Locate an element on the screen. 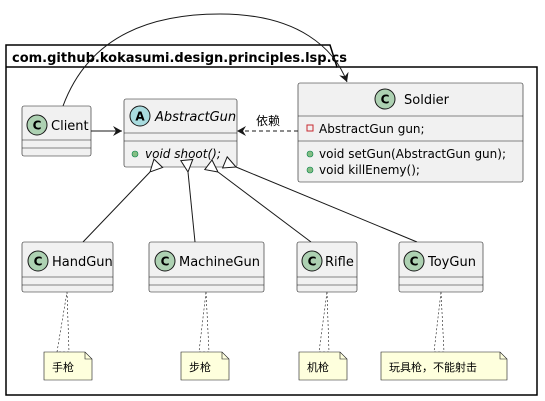 The width and height of the screenshot is (545, 401). method-set-gun: void setGun(AbstractGun gun); is located at coordinates (412, 154).